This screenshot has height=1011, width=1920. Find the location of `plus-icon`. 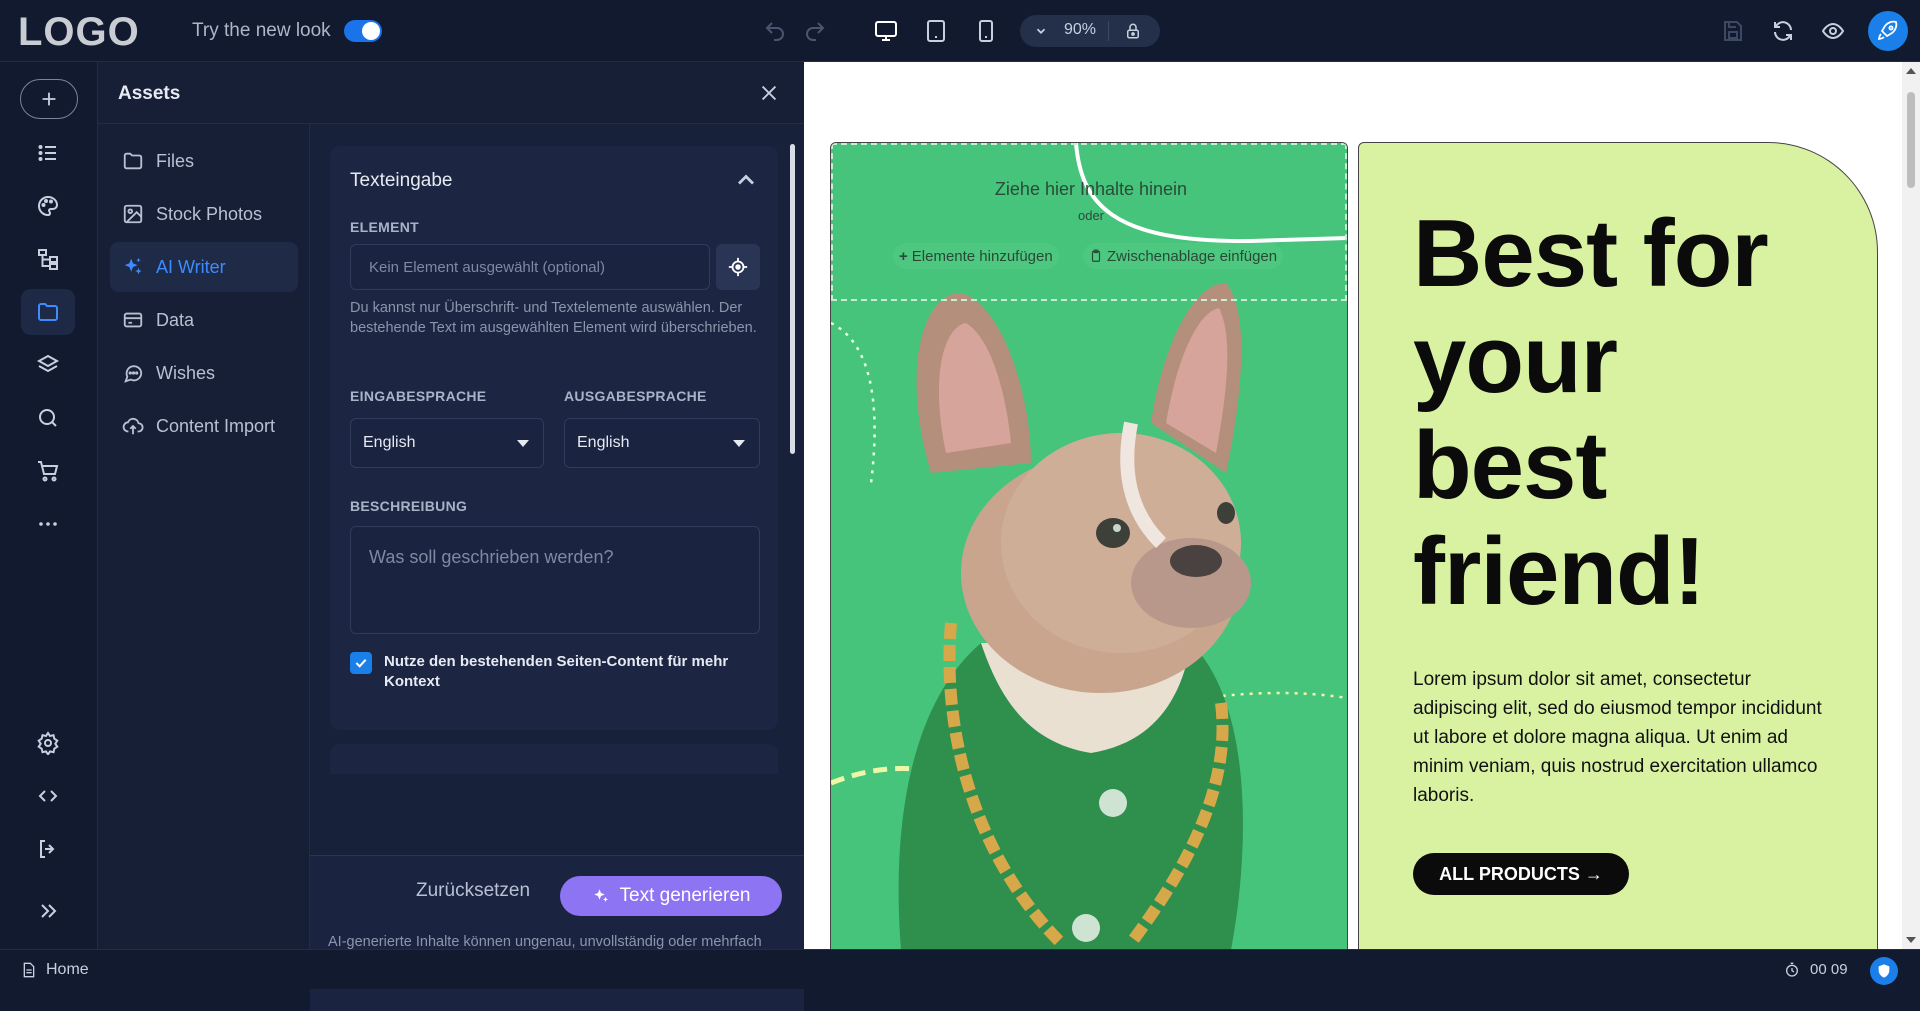

plus-icon is located at coordinates (49, 99).